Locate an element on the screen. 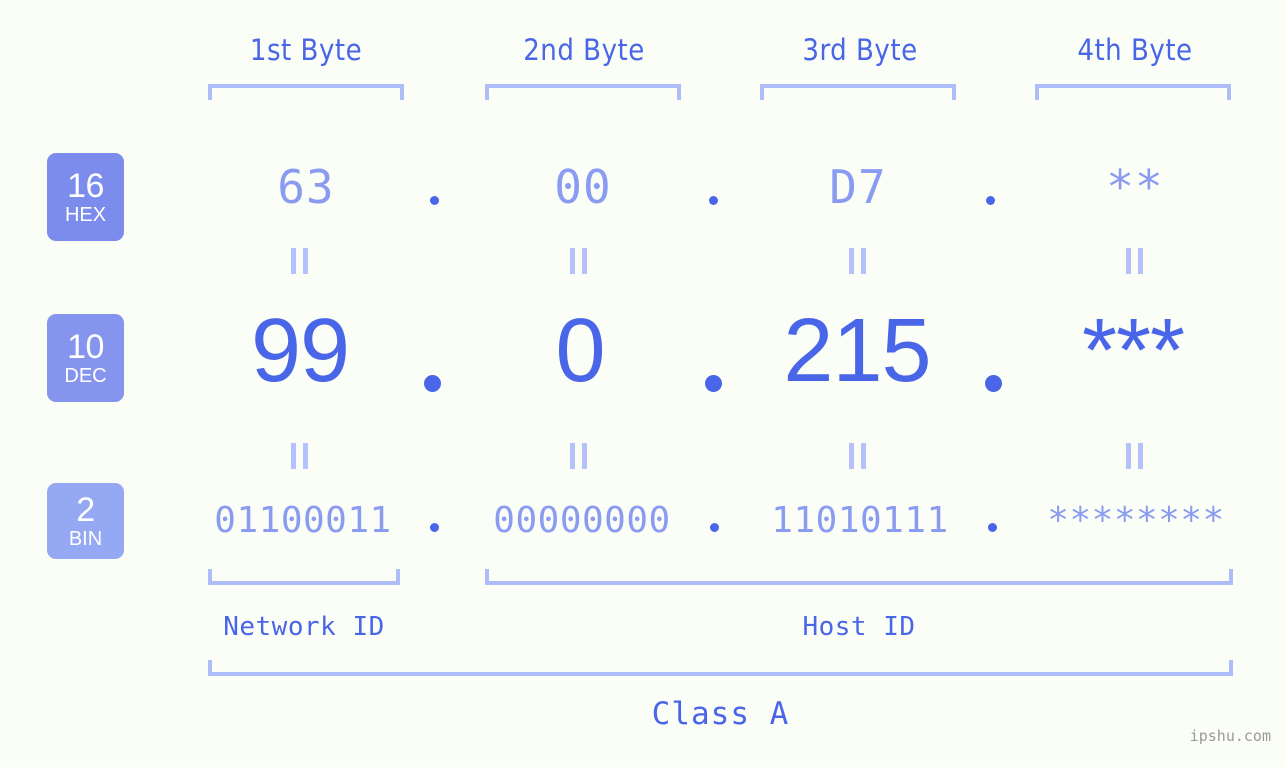 The width and height of the screenshot is (1285, 767). hex-octet-2: 00 is located at coordinates (583, 187).